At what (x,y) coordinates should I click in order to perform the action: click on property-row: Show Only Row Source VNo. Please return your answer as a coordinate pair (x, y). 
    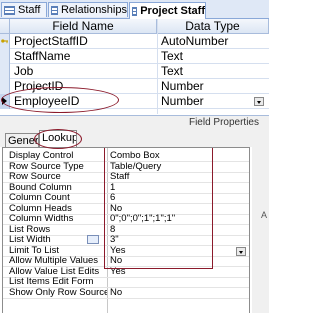
    Looking at the image, I should click on (126, 293).